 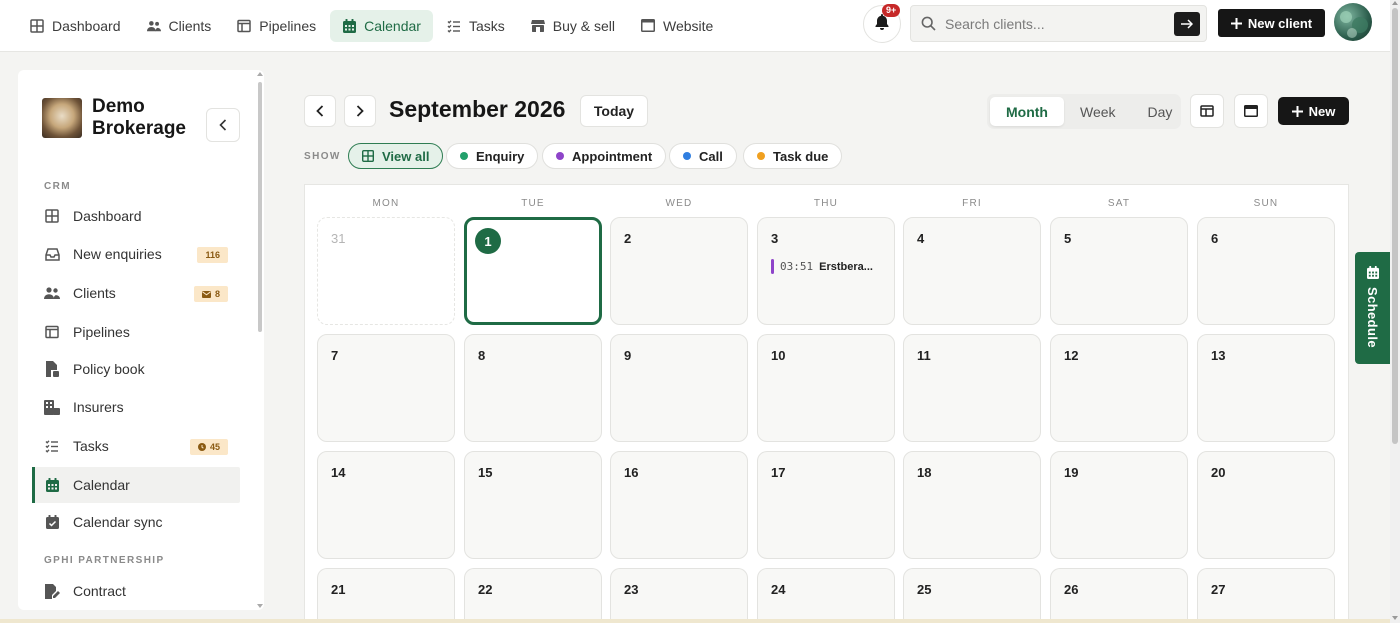 I want to click on filter-task-due: Task due, so click(x=793, y=156).